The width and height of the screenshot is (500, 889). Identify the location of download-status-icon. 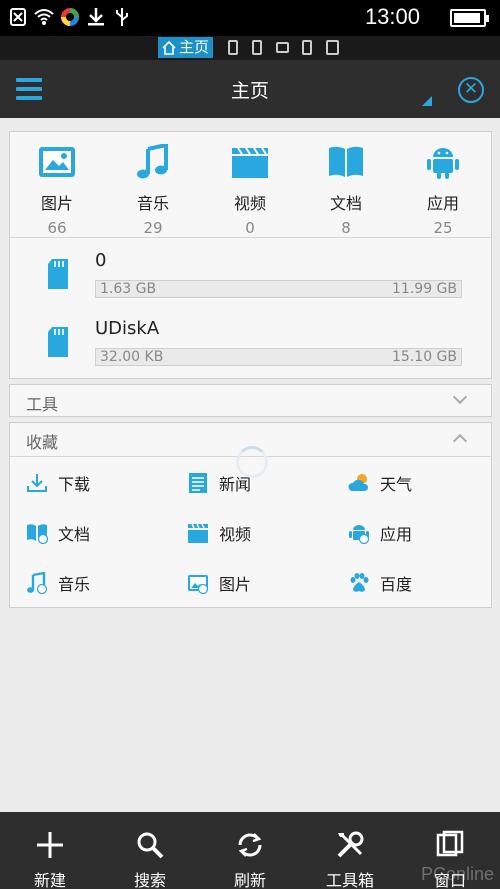
(96, 17).